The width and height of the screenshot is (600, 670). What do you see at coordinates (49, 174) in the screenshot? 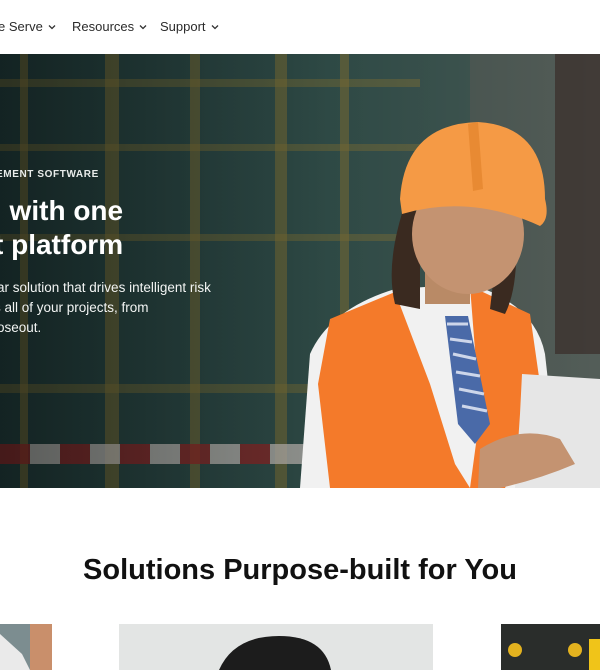
I see `hero-eyebrow: EMENT SOFTWARE` at bounding box center [49, 174].